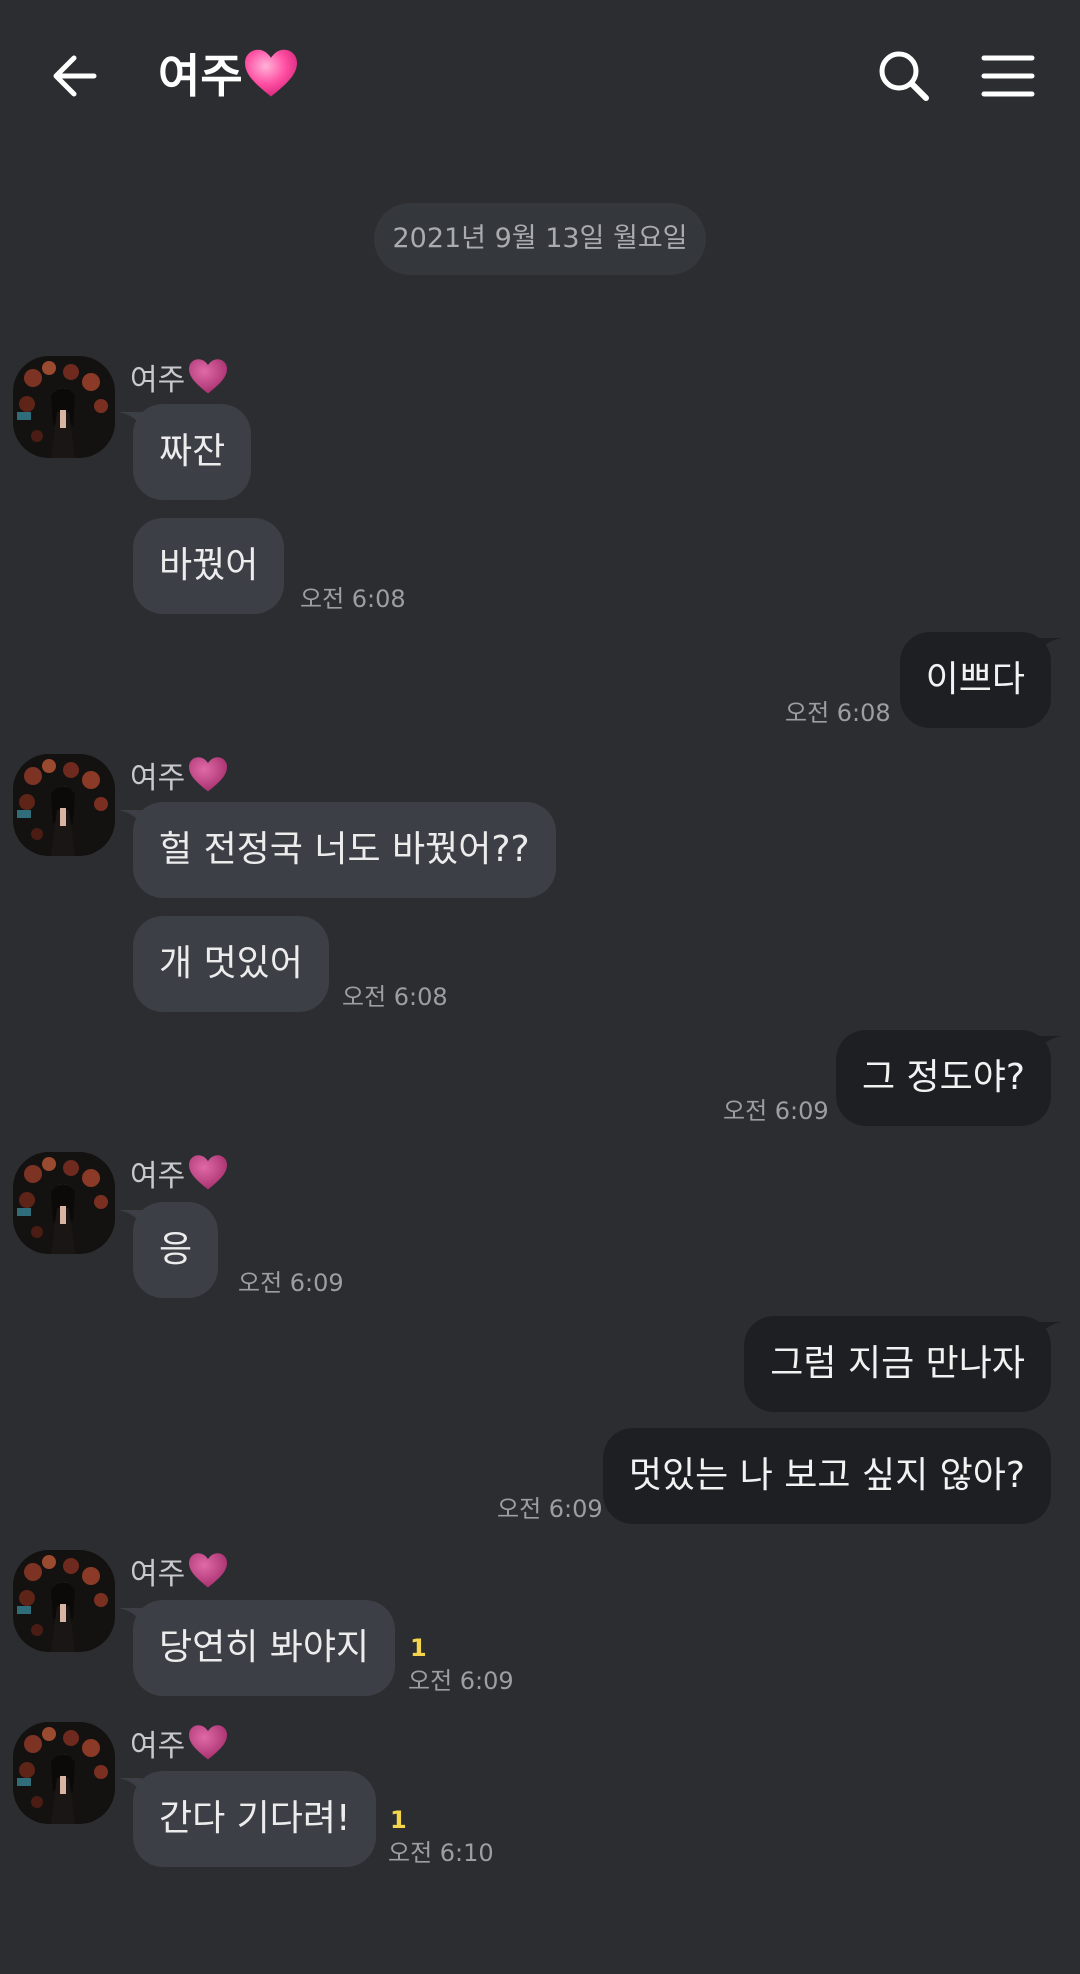 The height and width of the screenshot is (1974, 1080). I want to click on message-bubble: 헐 전정국 너도 바꿨어??, so click(344, 850).